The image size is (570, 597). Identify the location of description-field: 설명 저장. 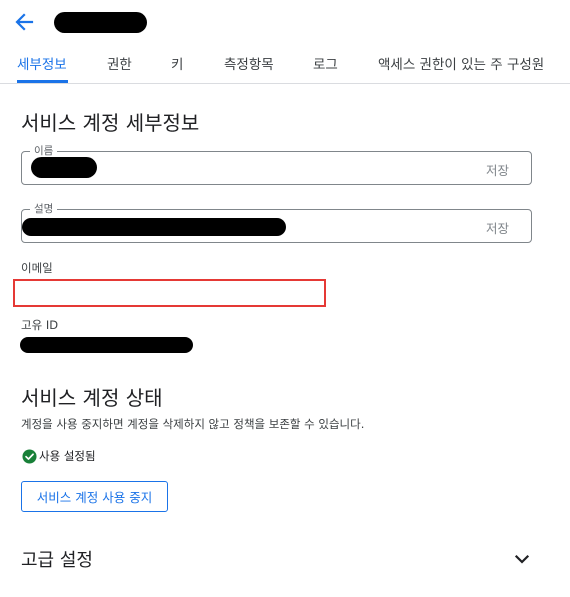
(276, 222).